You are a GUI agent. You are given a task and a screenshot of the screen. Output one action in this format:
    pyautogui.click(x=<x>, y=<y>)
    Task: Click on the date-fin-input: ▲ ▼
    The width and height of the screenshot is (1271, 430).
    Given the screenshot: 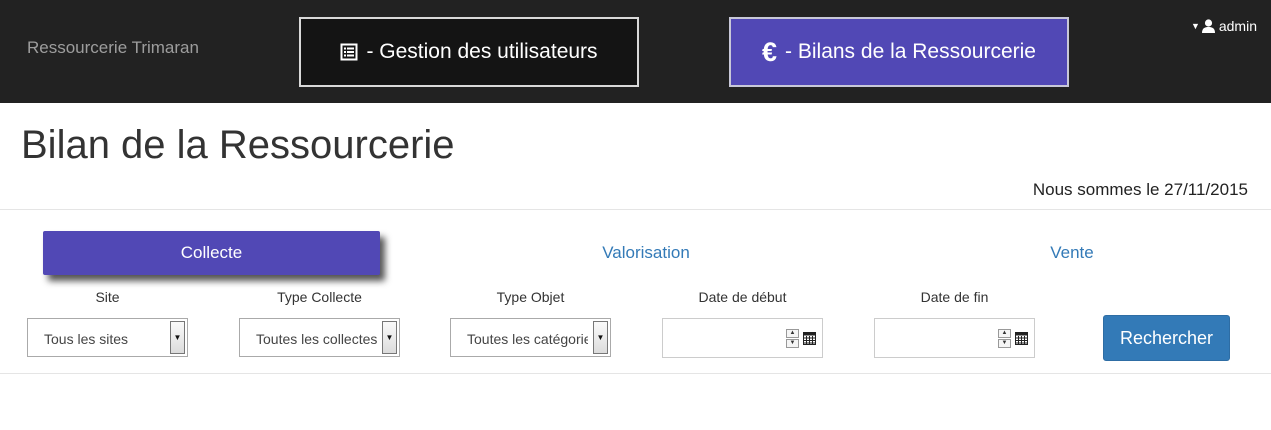 What is the action you would take?
    pyautogui.click(x=954, y=338)
    